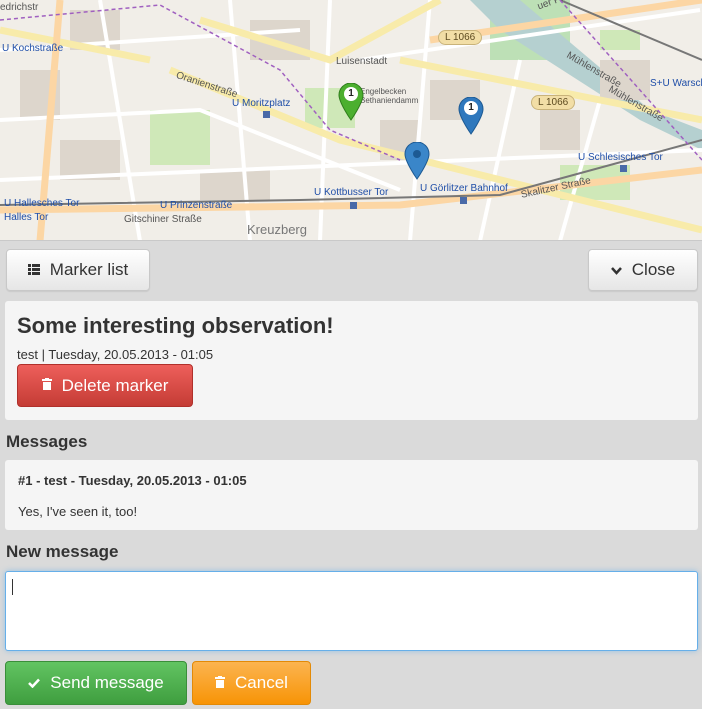 This screenshot has width=702, height=709. What do you see at coordinates (196, 205) in the screenshot?
I see `map-label-prinzenstrasse: U Prinzenstraße` at bounding box center [196, 205].